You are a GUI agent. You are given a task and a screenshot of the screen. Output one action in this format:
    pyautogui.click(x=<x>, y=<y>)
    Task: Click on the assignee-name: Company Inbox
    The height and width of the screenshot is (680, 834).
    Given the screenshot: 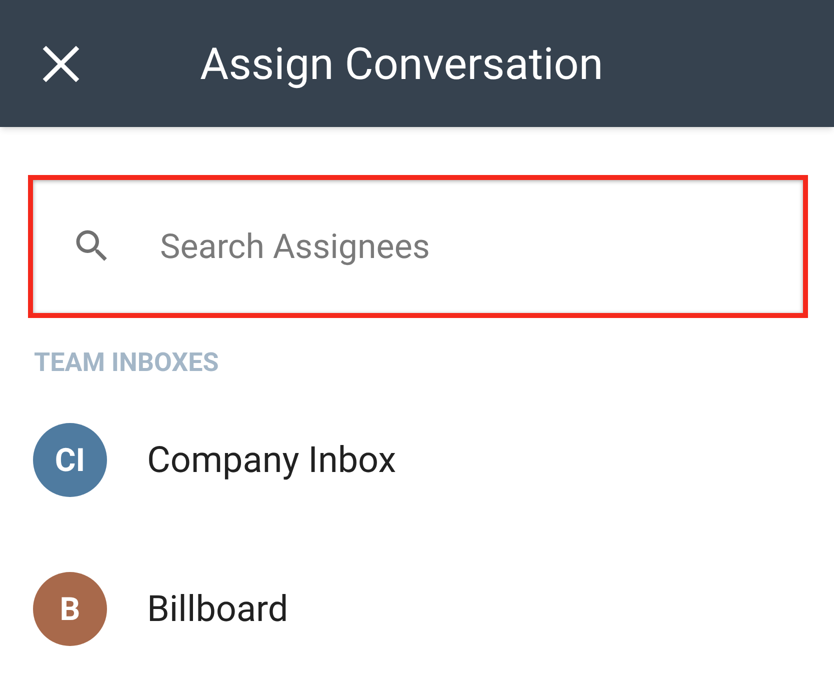 What is the action you would take?
    pyautogui.click(x=271, y=460)
    